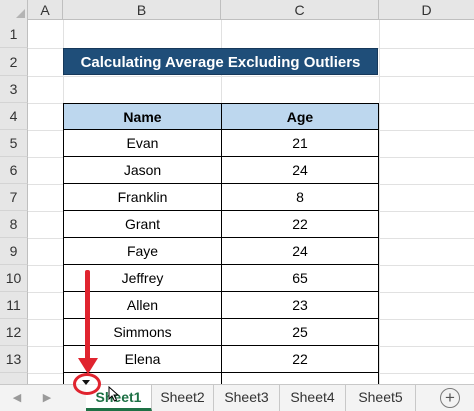 Image resolution: width=474 pixels, height=411 pixels. What do you see at coordinates (14, 170) in the screenshot?
I see `row-header-6: 6` at bounding box center [14, 170].